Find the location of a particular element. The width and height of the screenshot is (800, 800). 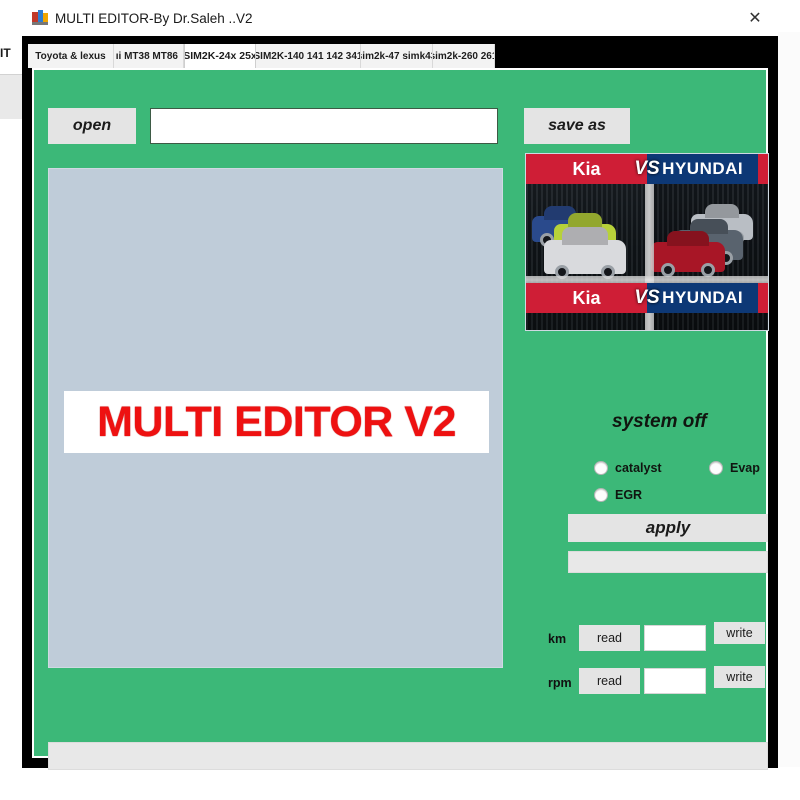

promo-kia-banner-top: Kia is located at coordinates (586, 169).